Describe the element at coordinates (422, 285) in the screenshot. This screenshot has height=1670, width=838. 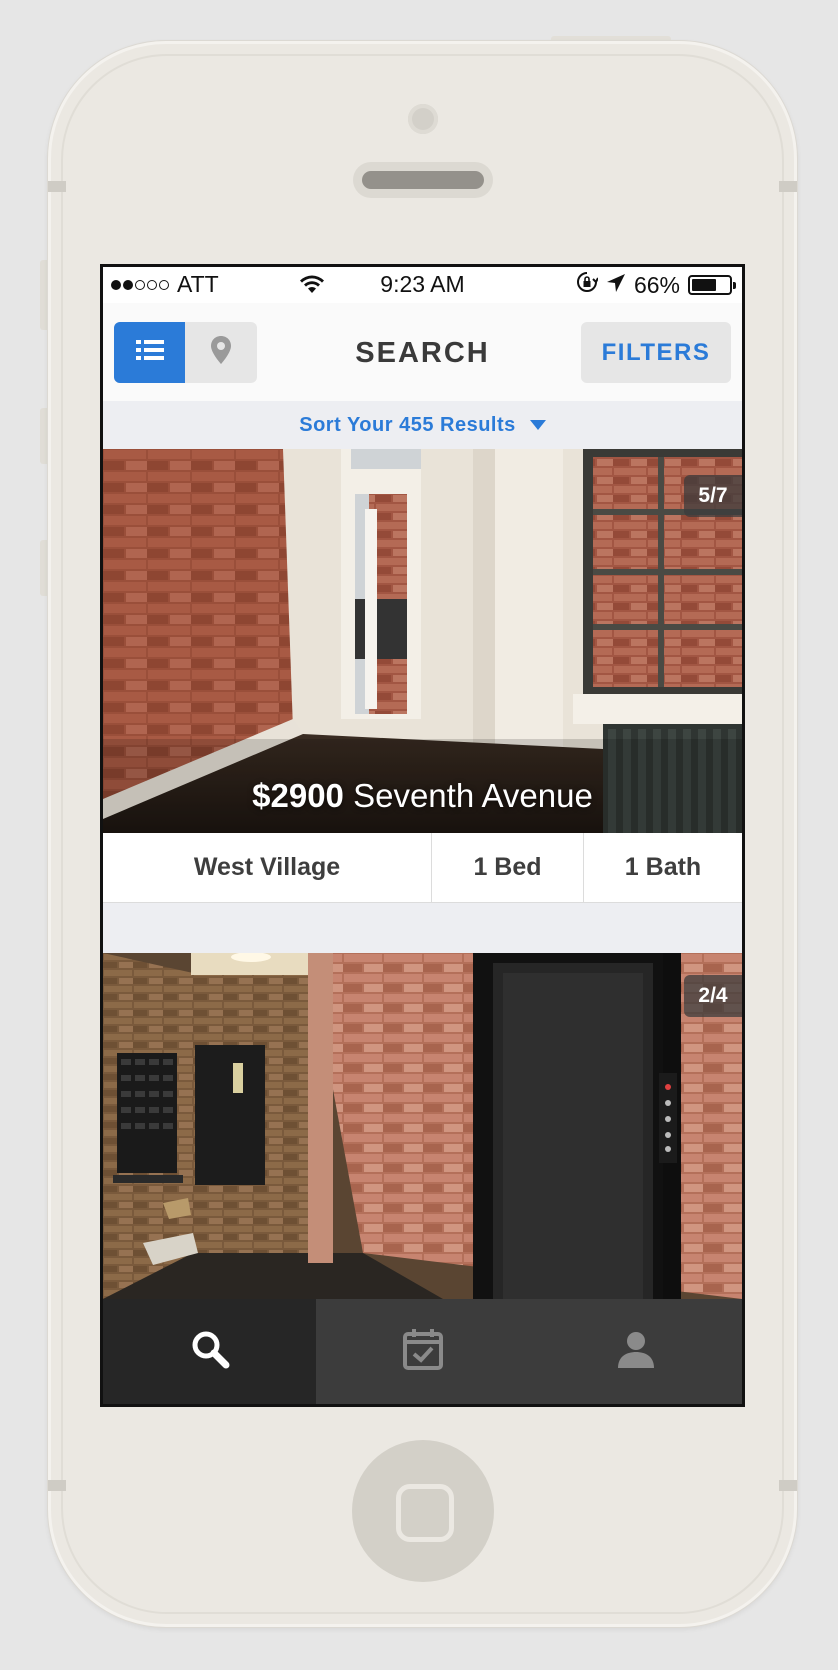
I see `status-bar: ATT 9:23 AM 66%` at that location.